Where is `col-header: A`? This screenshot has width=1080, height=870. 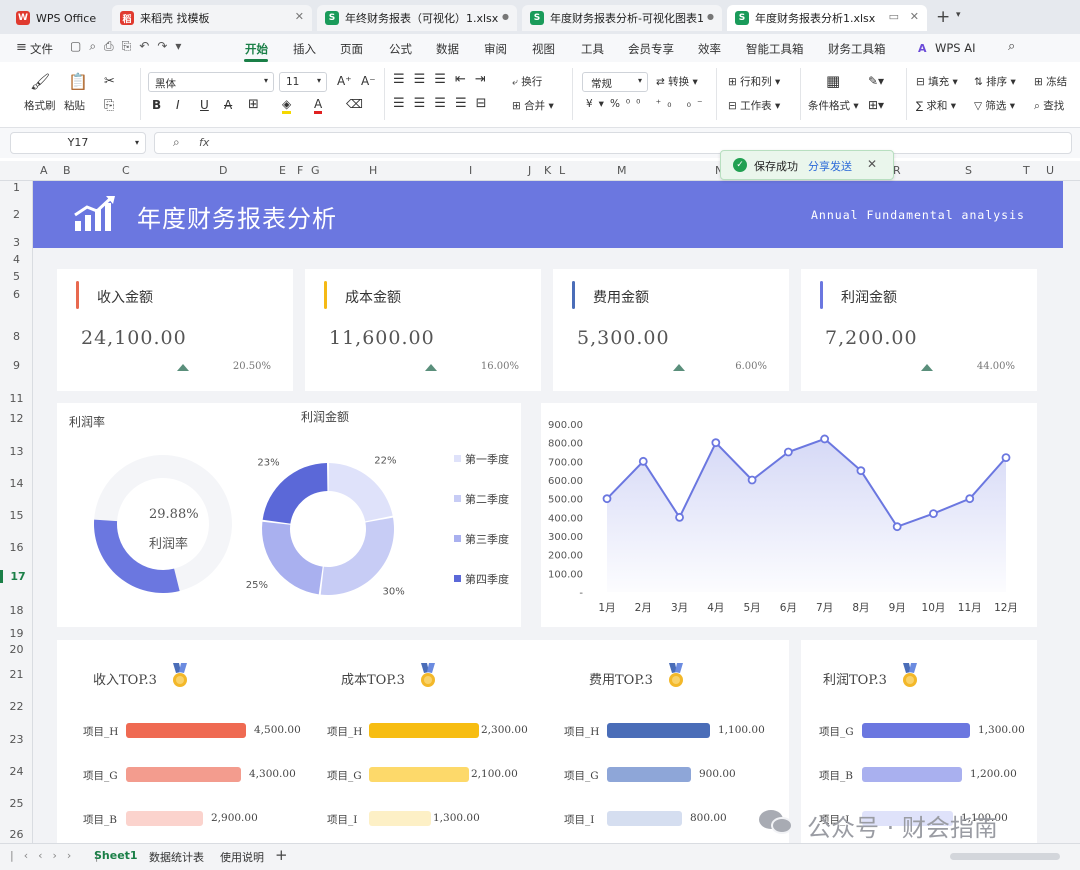
col-header: A is located at coordinates (44, 170).